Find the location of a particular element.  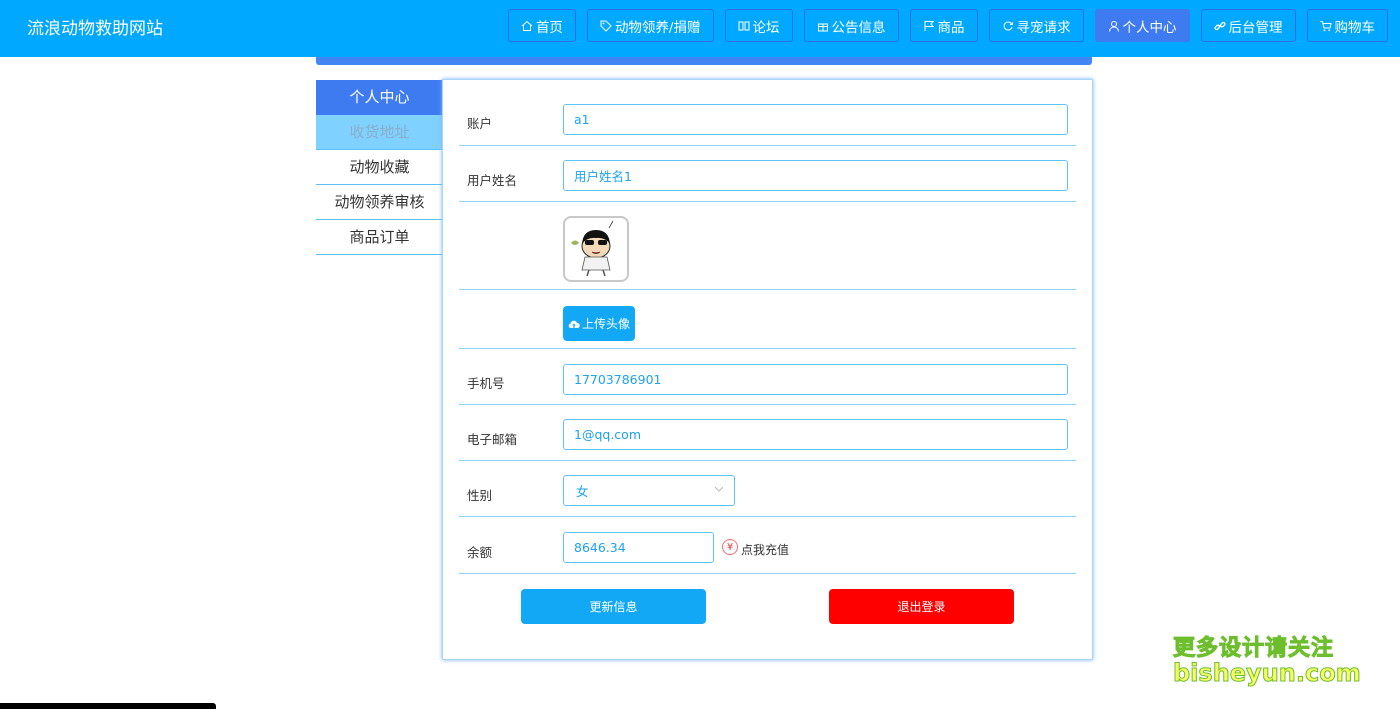

main-nav: 首页 动物领养/捐赠 论坛 公告信息 商品 寻宠请求 个人中心 后台管理 购物车 is located at coordinates (947, 25).